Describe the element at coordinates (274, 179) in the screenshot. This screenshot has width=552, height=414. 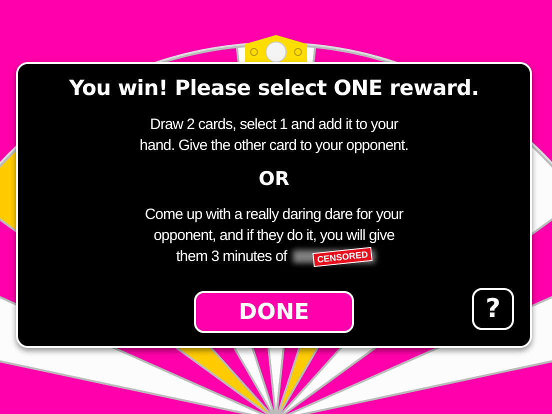
I see `or-separator: OR` at that location.